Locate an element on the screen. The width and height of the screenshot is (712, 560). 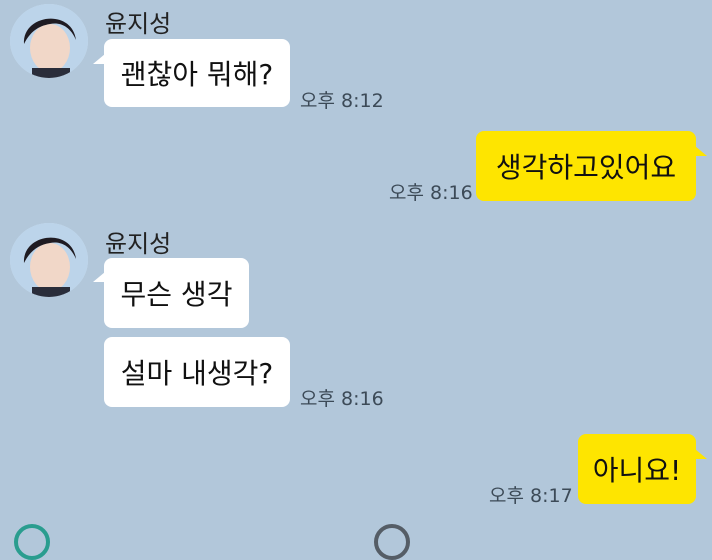
outgoing-message-bubble: 아니요! is located at coordinates (637, 469).